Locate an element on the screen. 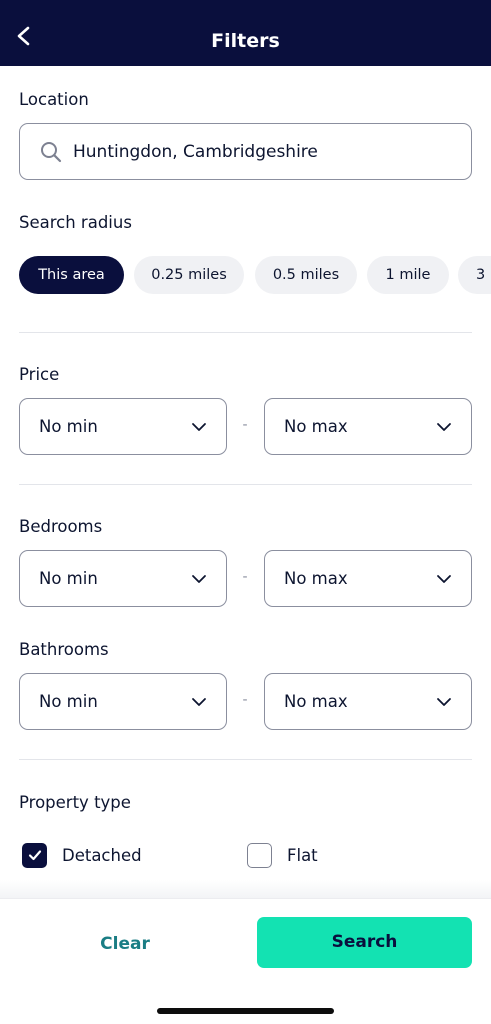 This screenshot has width=491, height=1024. bedrooms-max-value: No max is located at coordinates (316, 578).